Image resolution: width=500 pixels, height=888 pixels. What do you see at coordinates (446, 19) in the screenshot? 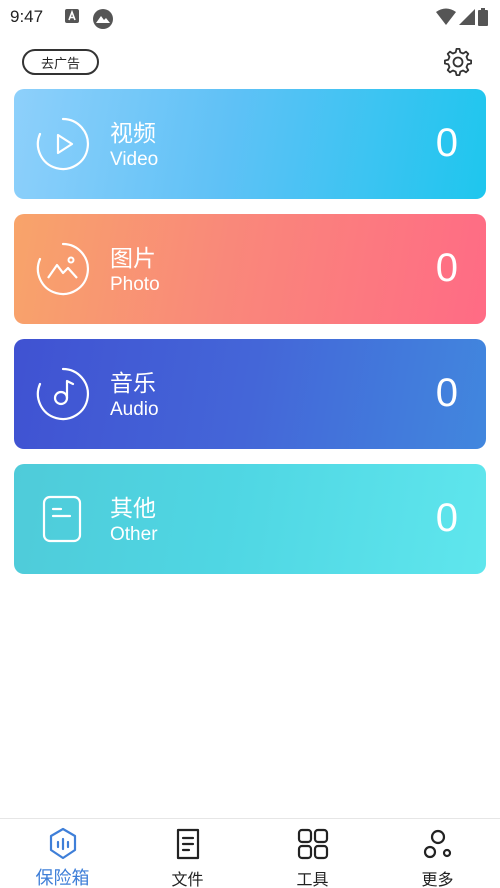
I see `wifi-icon` at bounding box center [446, 19].